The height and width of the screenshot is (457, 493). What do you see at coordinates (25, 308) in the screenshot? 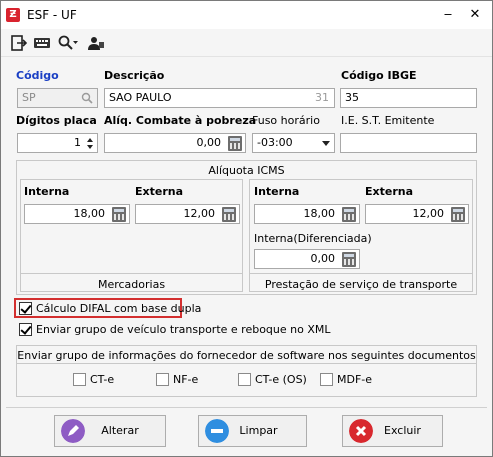
I see `difal-checkbox` at bounding box center [25, 308].